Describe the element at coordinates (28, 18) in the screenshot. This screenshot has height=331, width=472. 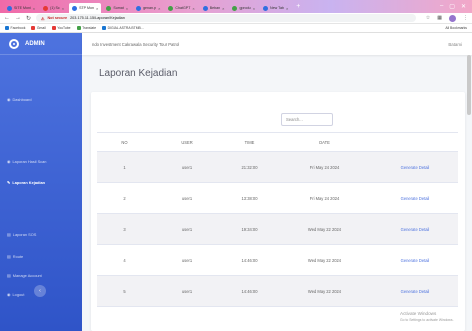
I see `reload-icon: ↻` at that location.